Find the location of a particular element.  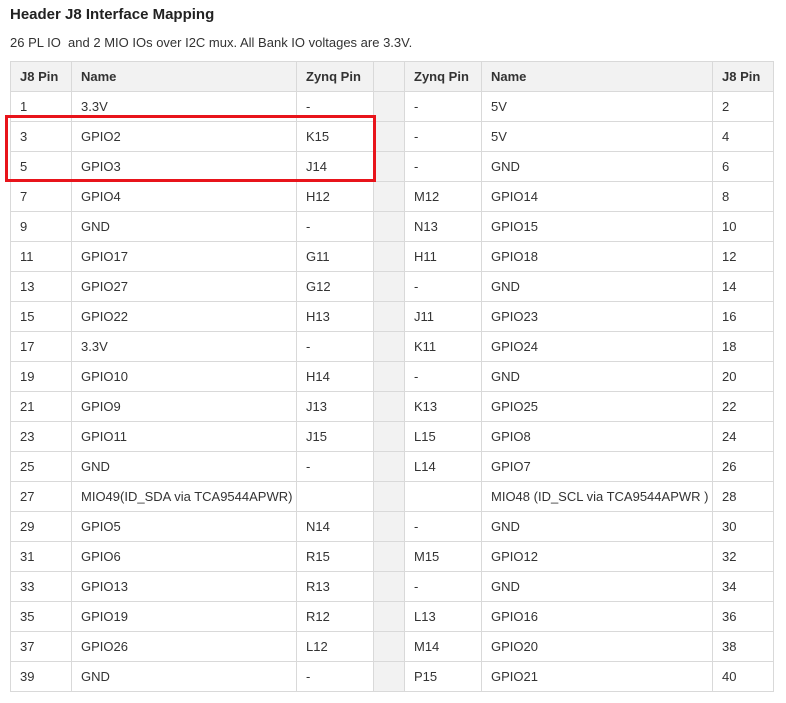

cell-j8-pin-left: 21 is located at coordinates (41, 406).